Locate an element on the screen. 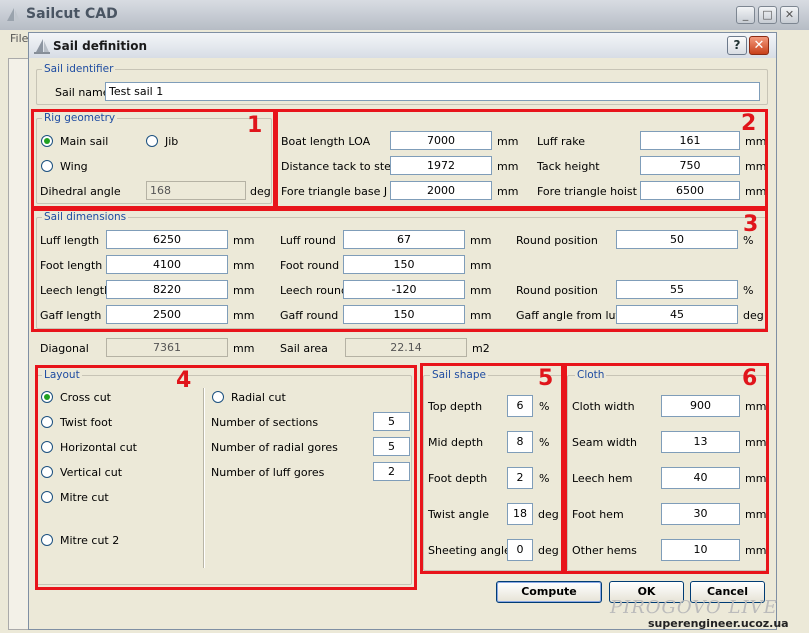 The height and width of the screenshot is (633, 809). compute-button: Compute is located at coordinates (549, 592).